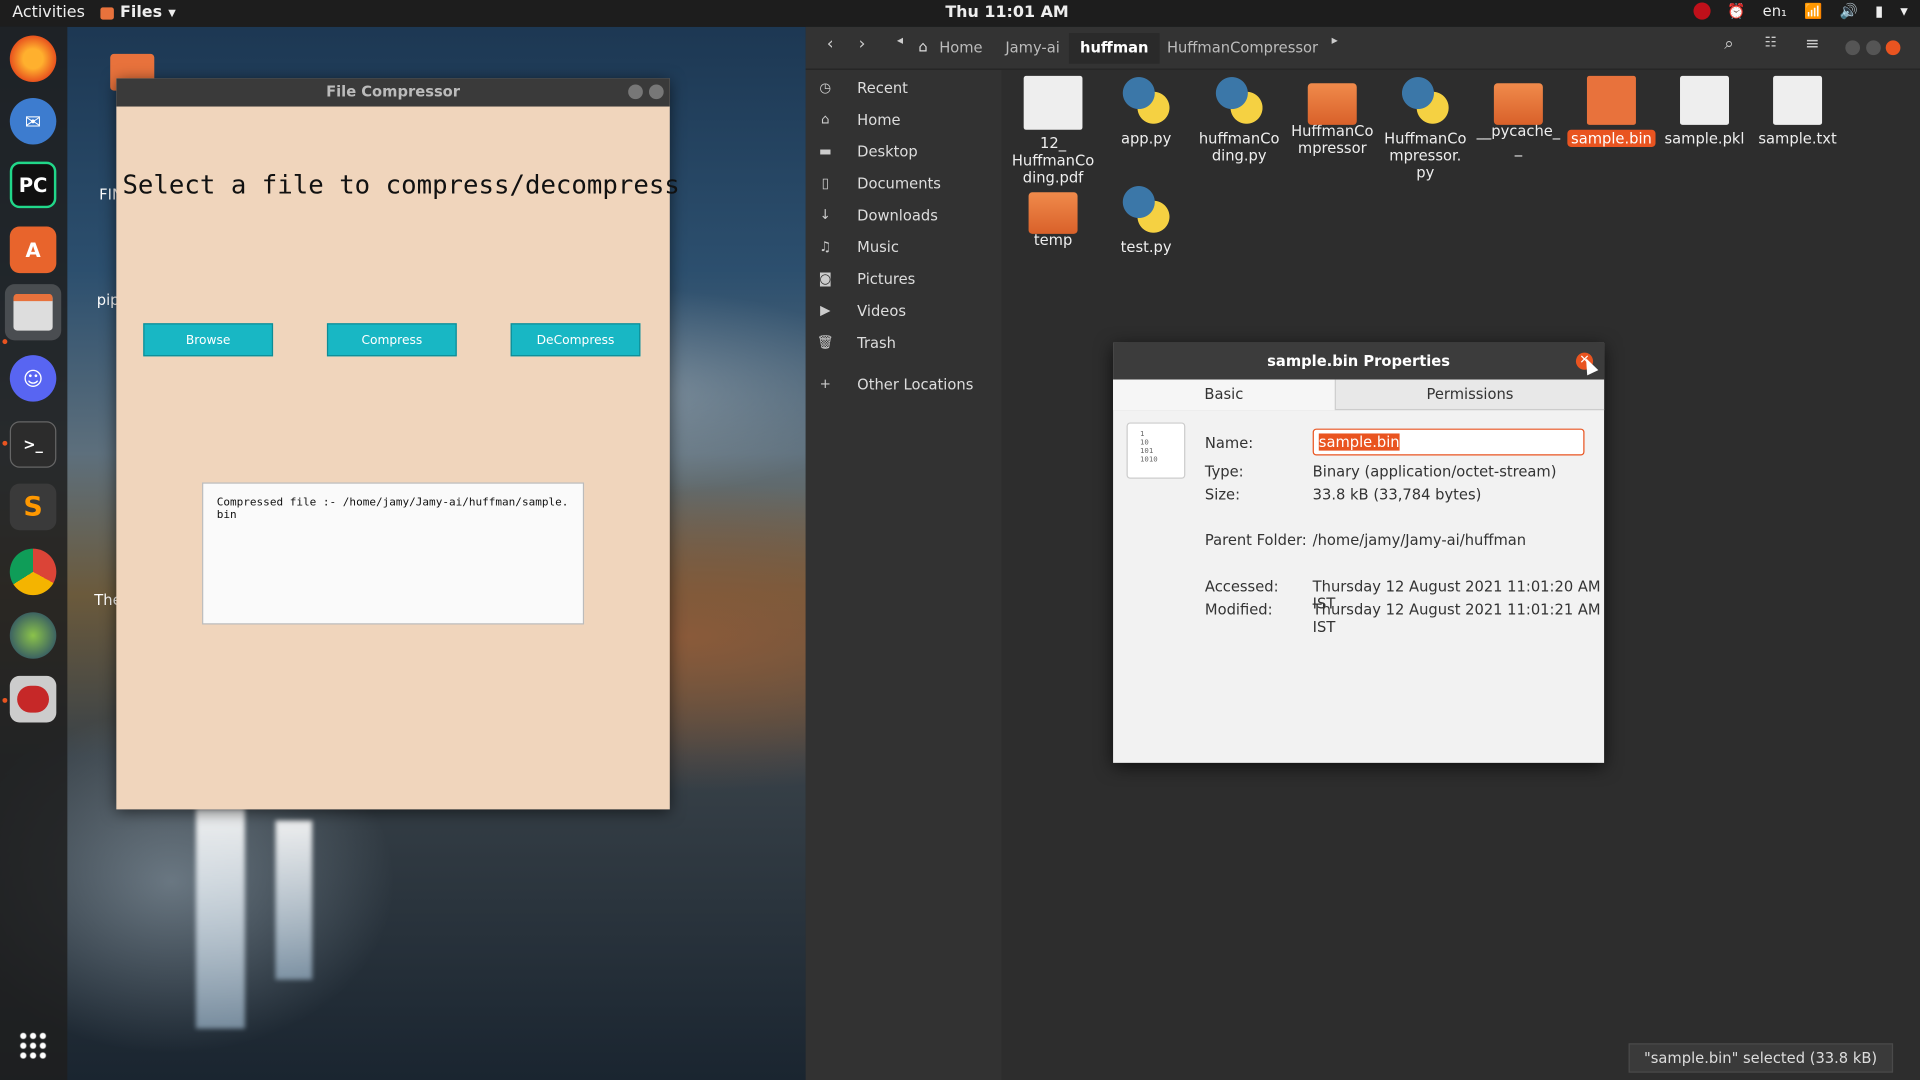  I want to click on parent-folder-label: Parent Folder:, so click(1255, 540).